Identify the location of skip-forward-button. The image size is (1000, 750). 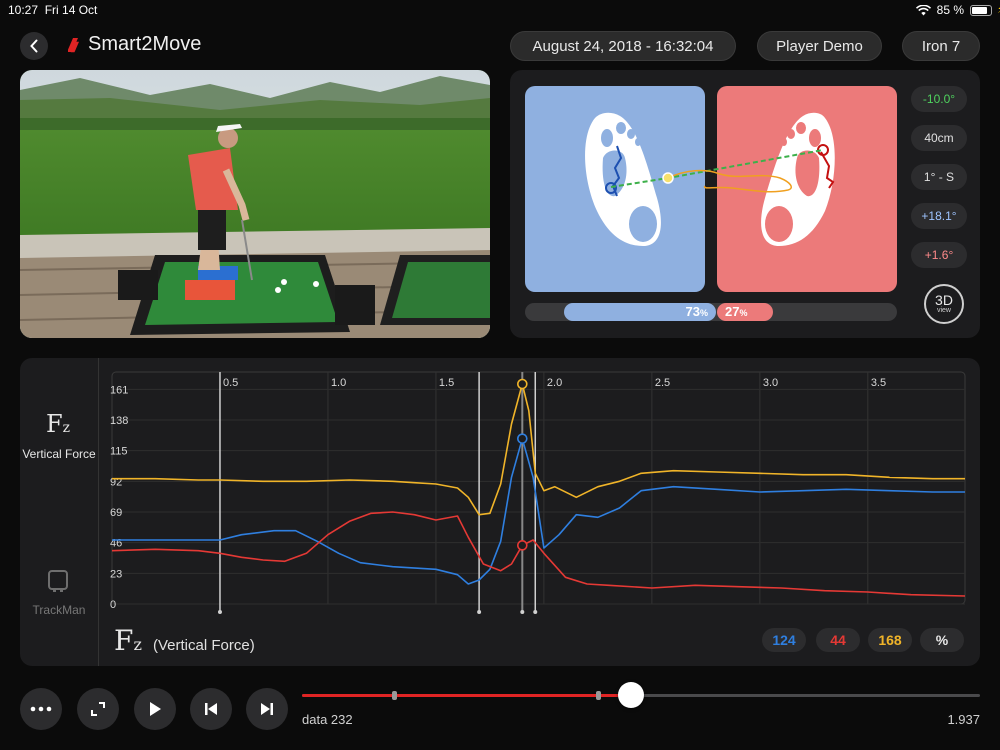
(267, 709).